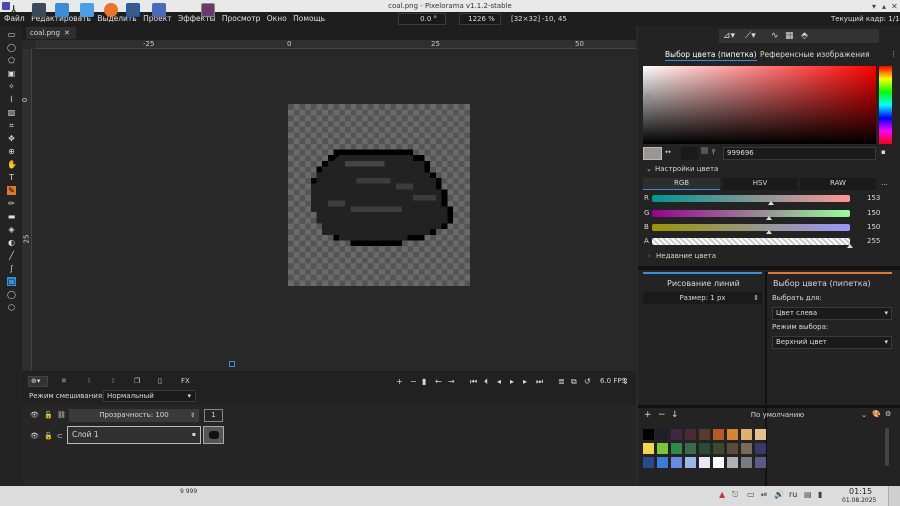  I want to click on ellipse-icon: ◯, so click(11, 294).